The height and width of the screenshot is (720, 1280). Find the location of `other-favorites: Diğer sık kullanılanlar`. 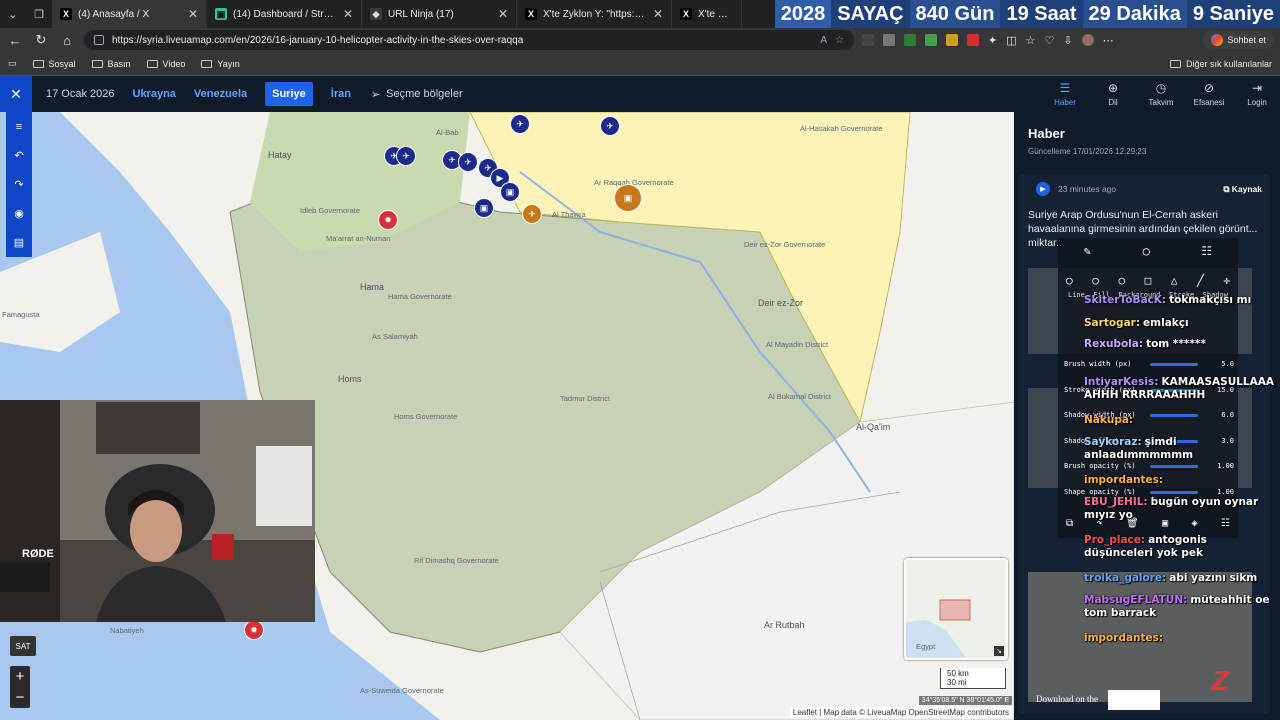

other-favorites: Diğer sık kullanılanlar is located at coordinates (1220, 63).